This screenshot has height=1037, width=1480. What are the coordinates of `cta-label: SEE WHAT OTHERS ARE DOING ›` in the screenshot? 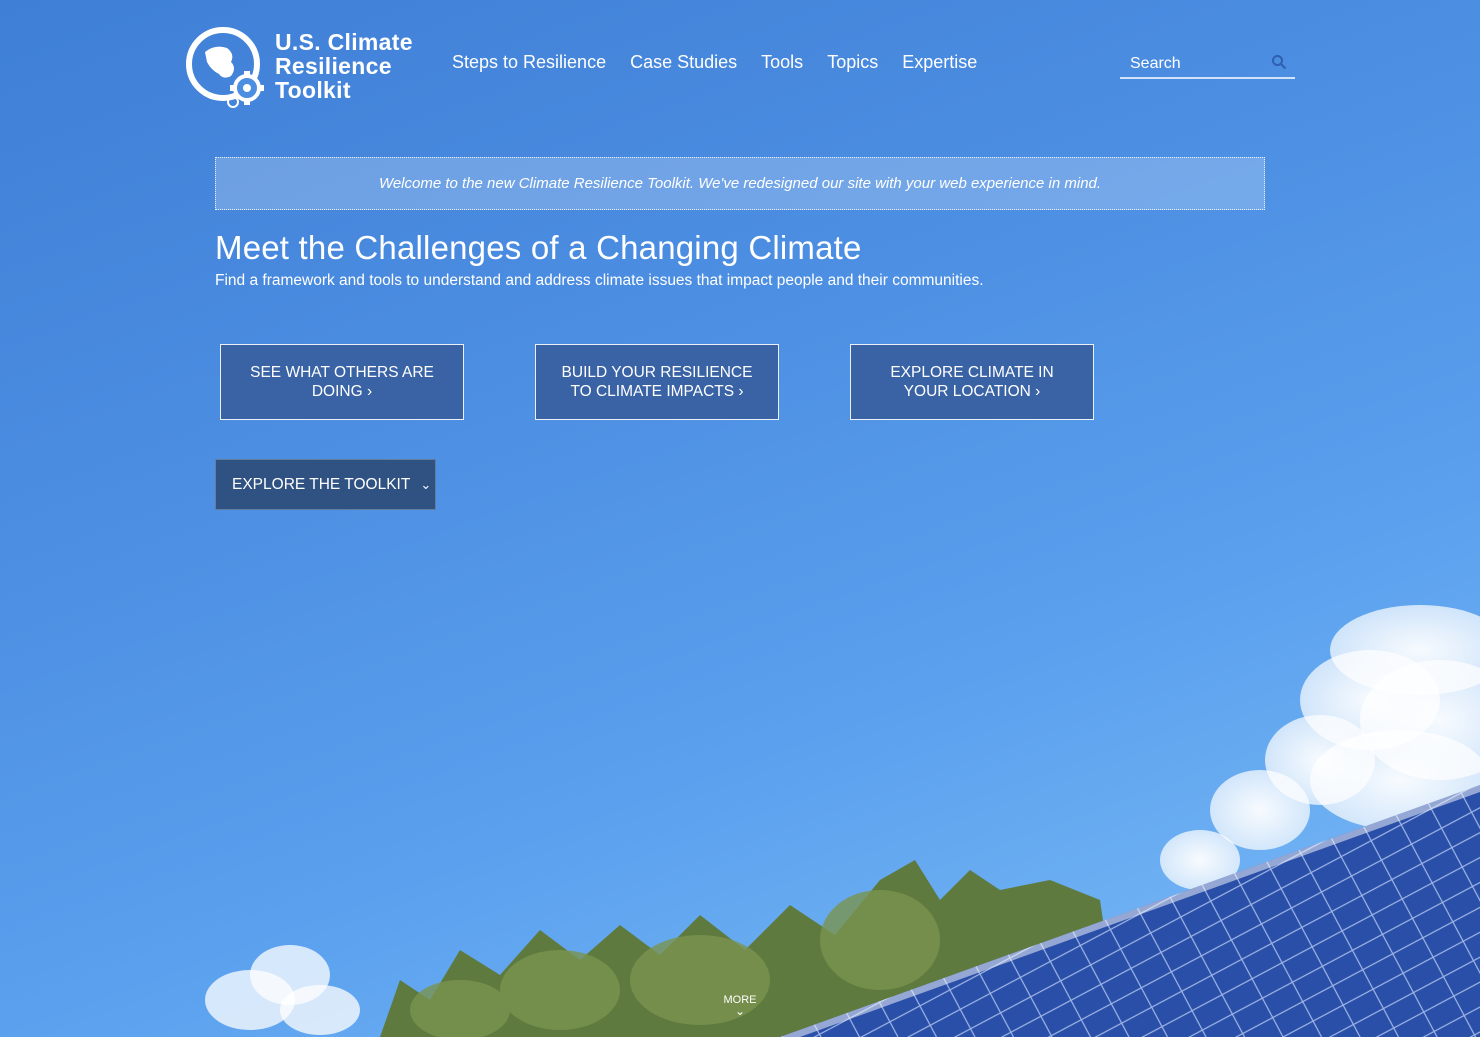 It's located at (342, 382).